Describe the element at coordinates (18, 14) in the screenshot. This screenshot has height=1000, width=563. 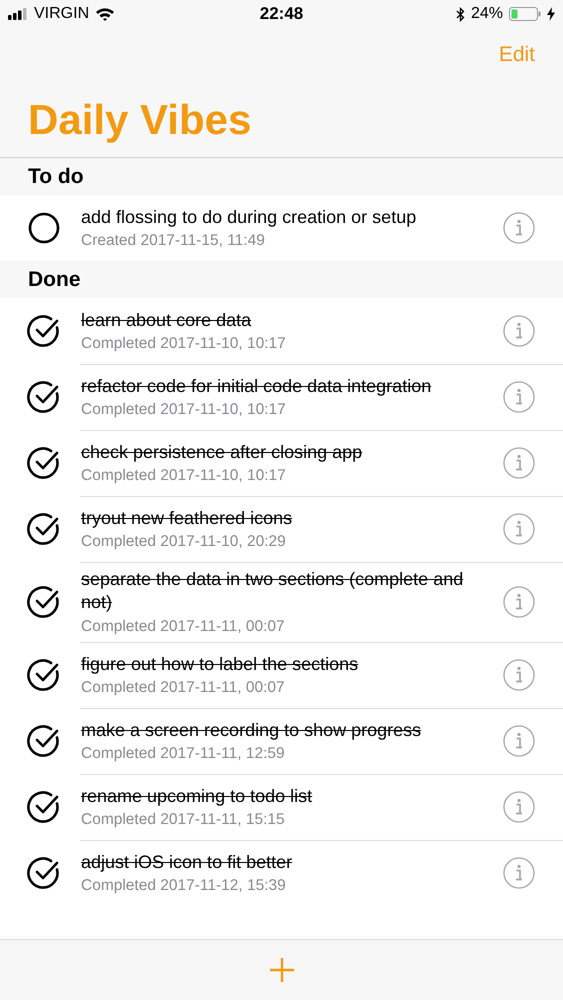
I see `signal-icon` at that location.